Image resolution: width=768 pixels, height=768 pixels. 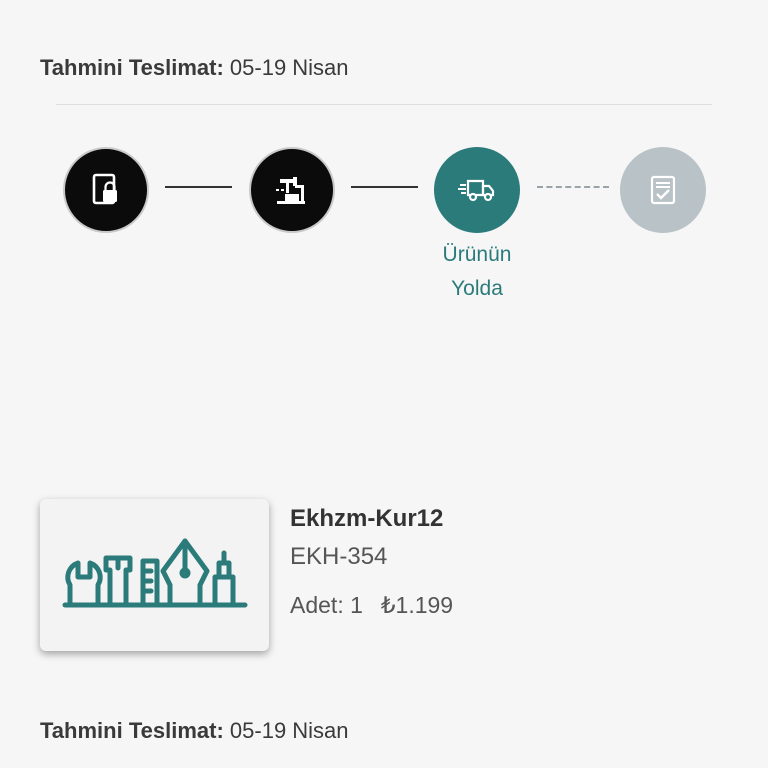 I want to click on product-quantity: Adet: 1, so click(x=326, y=605).